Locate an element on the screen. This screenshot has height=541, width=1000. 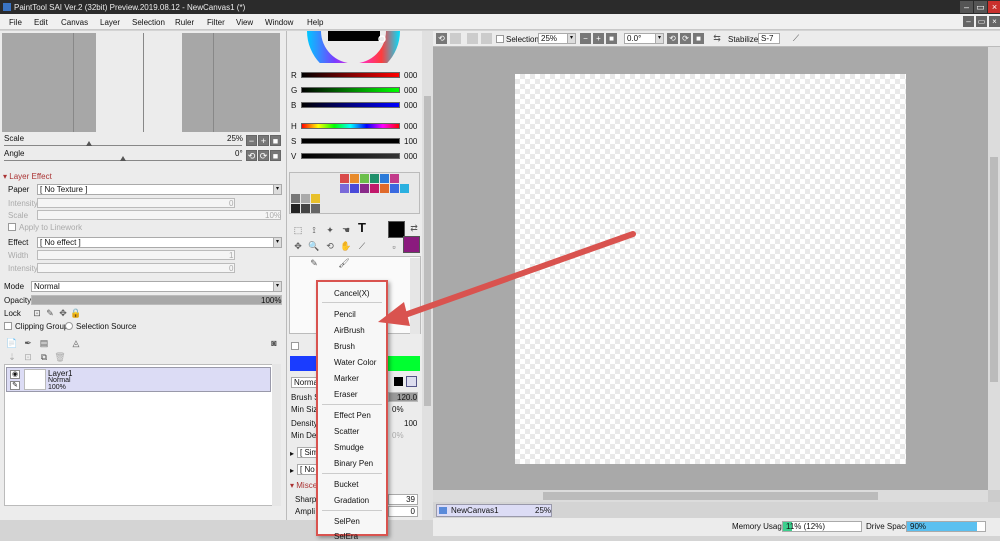
delete-layer-icon: 🗑 is located at coordinates (60, 357).